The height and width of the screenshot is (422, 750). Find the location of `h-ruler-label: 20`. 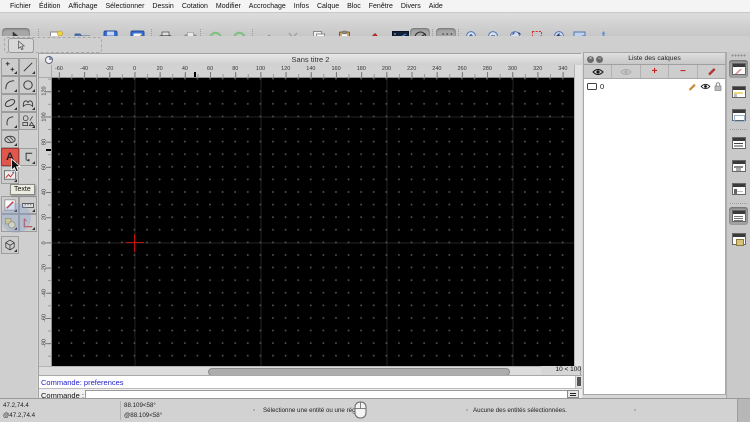

h-ruler-label: 20 is located at coordinates (159, 68).